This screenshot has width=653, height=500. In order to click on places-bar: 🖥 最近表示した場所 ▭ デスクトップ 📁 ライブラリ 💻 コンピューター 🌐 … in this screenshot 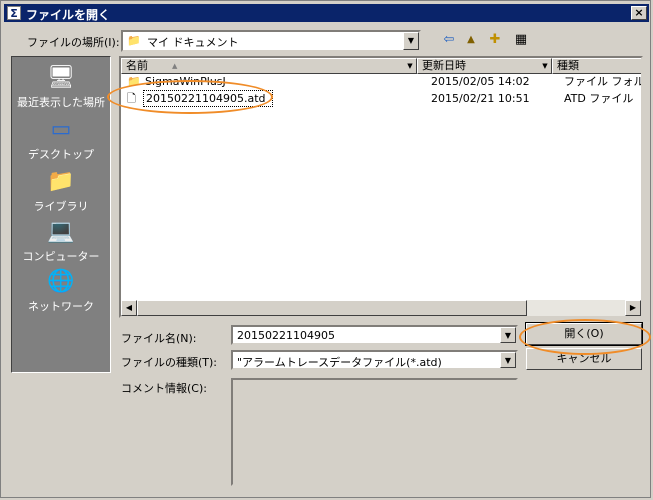, I will do `click(61, 214)`.